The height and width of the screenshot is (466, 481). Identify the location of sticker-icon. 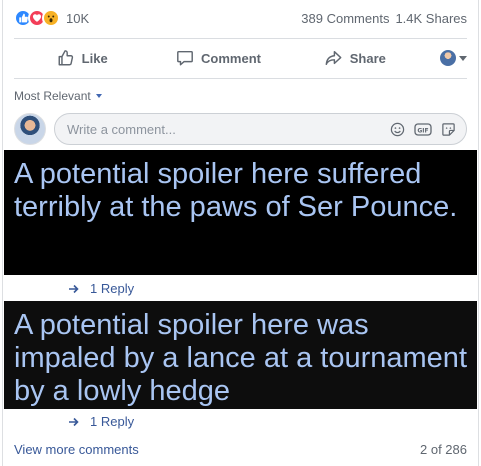
(448, 129).